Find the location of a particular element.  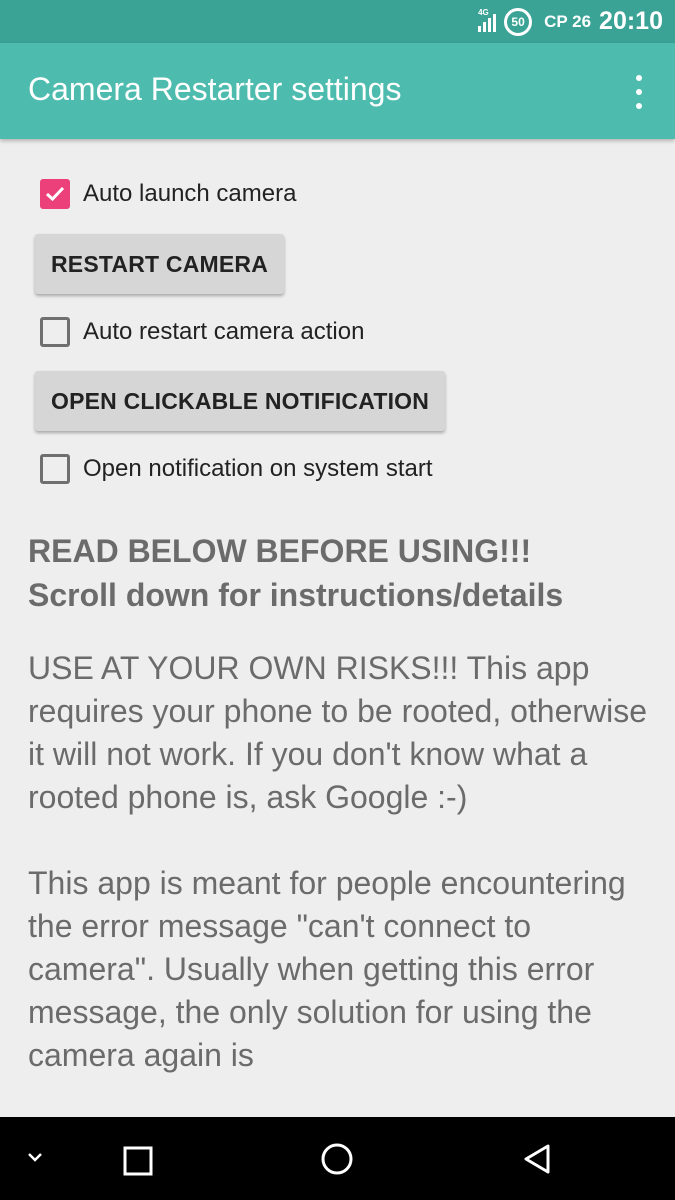

battery-level: 50 is located at coordinates (518, 21).